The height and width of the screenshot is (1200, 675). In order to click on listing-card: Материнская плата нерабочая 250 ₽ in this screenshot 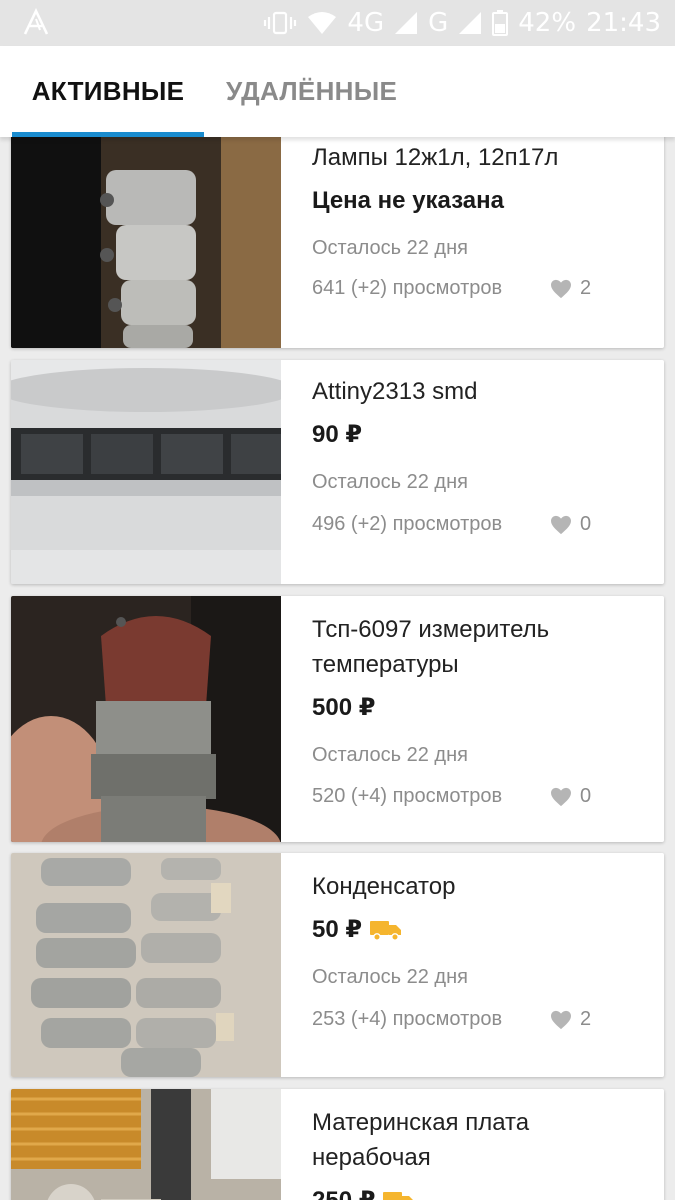, I will do `click(337, 1144)`.